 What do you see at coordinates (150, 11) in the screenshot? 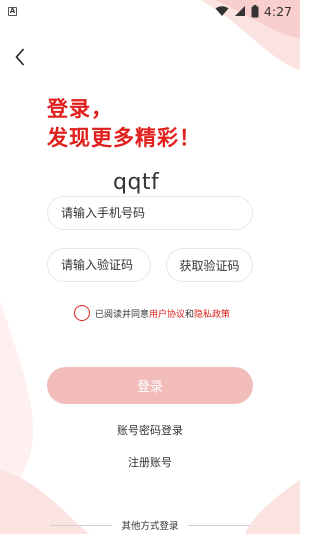
I see `status-bar: A 4:27` at bounding box center [150, 11].